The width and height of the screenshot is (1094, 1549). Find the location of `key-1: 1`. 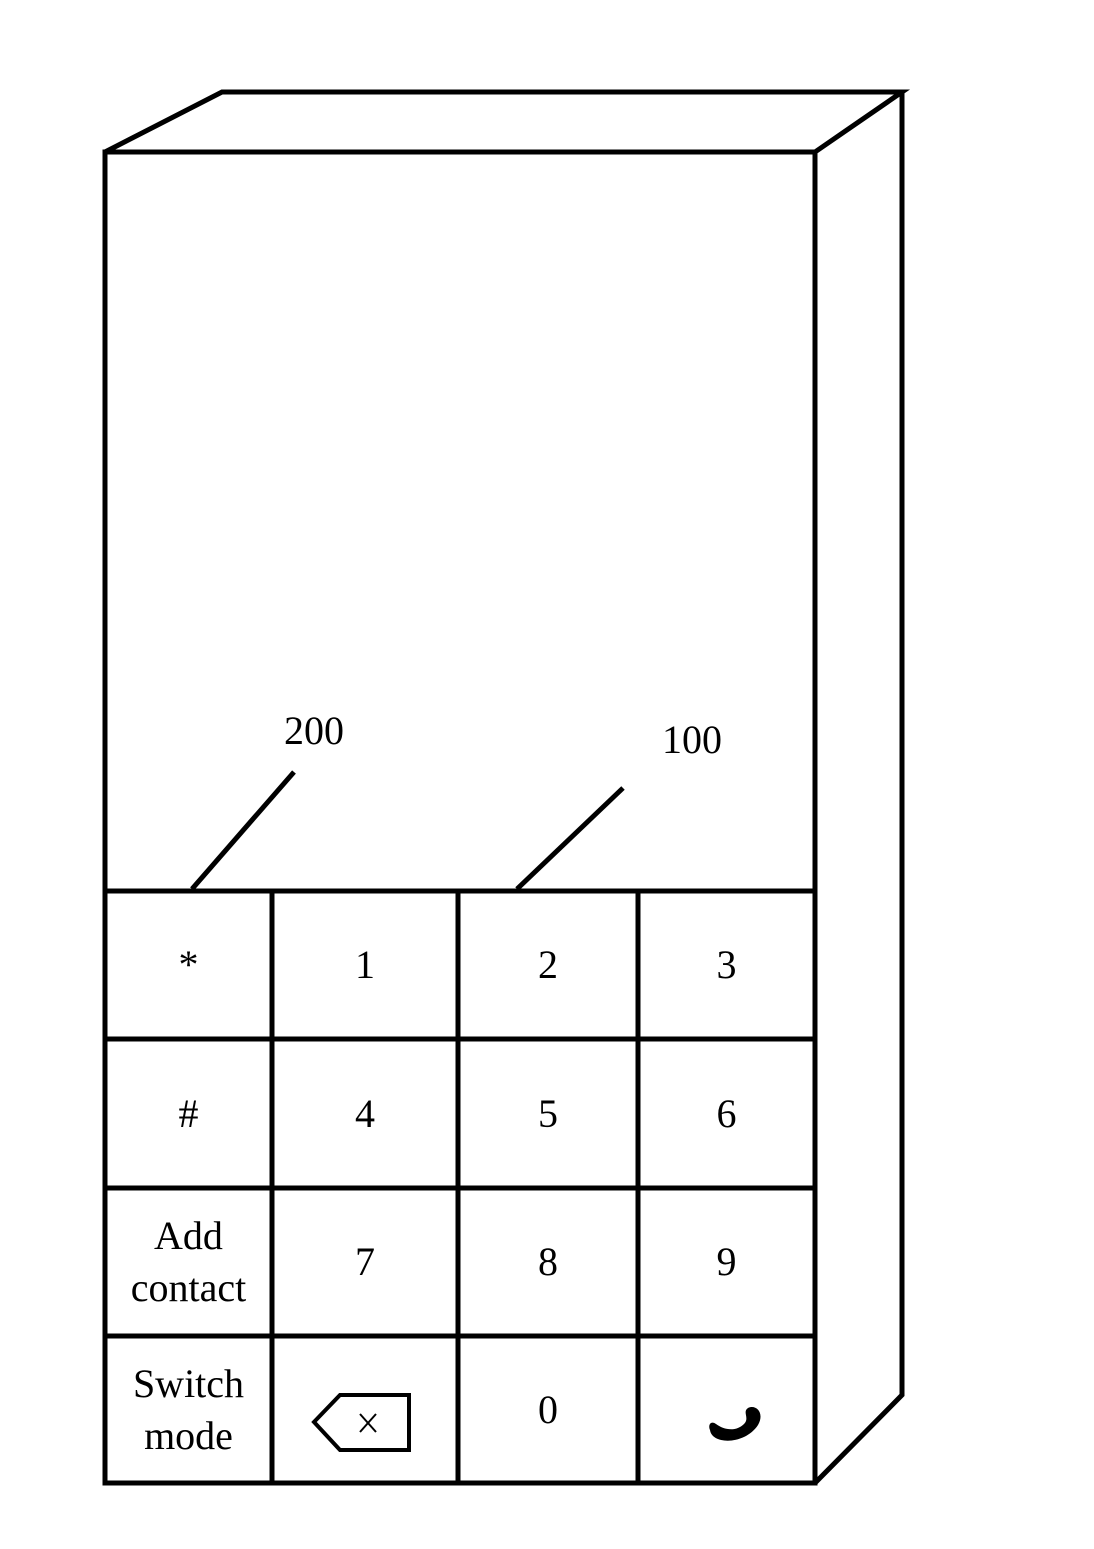

key-1: 1 is located at coordinates (365, 965).